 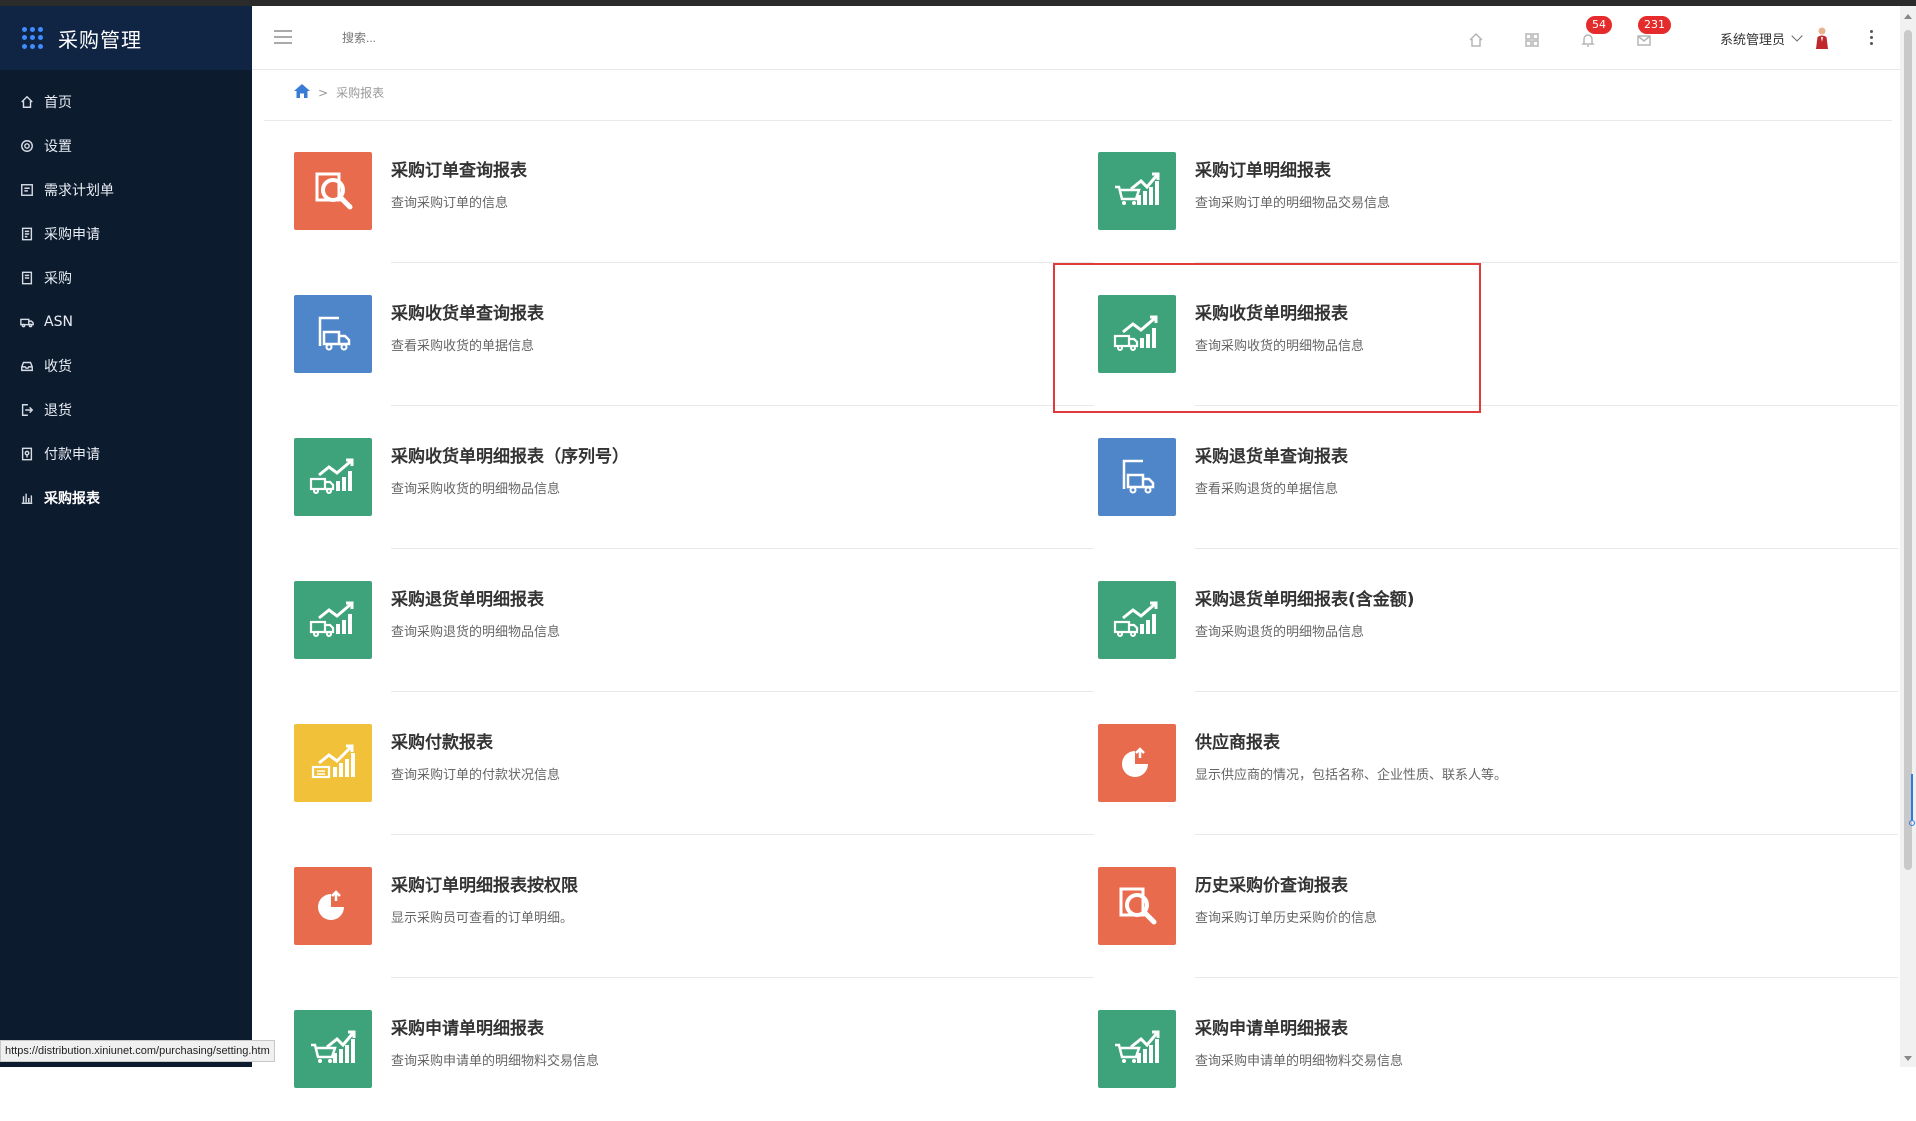 I want to click on menu-toggle-icon, so click(x=283, y=37).